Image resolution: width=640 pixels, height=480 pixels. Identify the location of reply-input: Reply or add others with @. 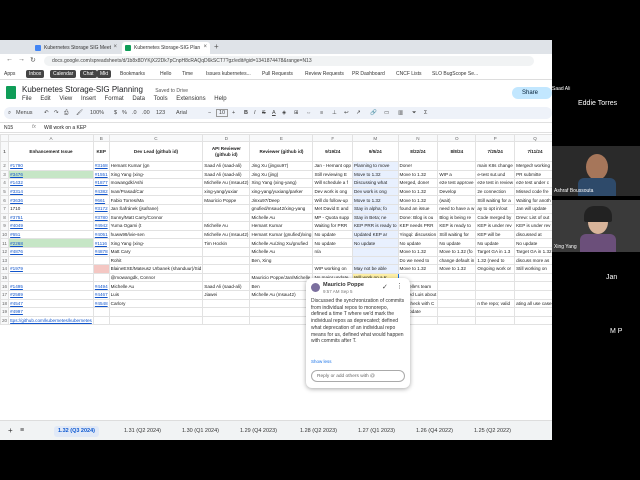
(358, 376).